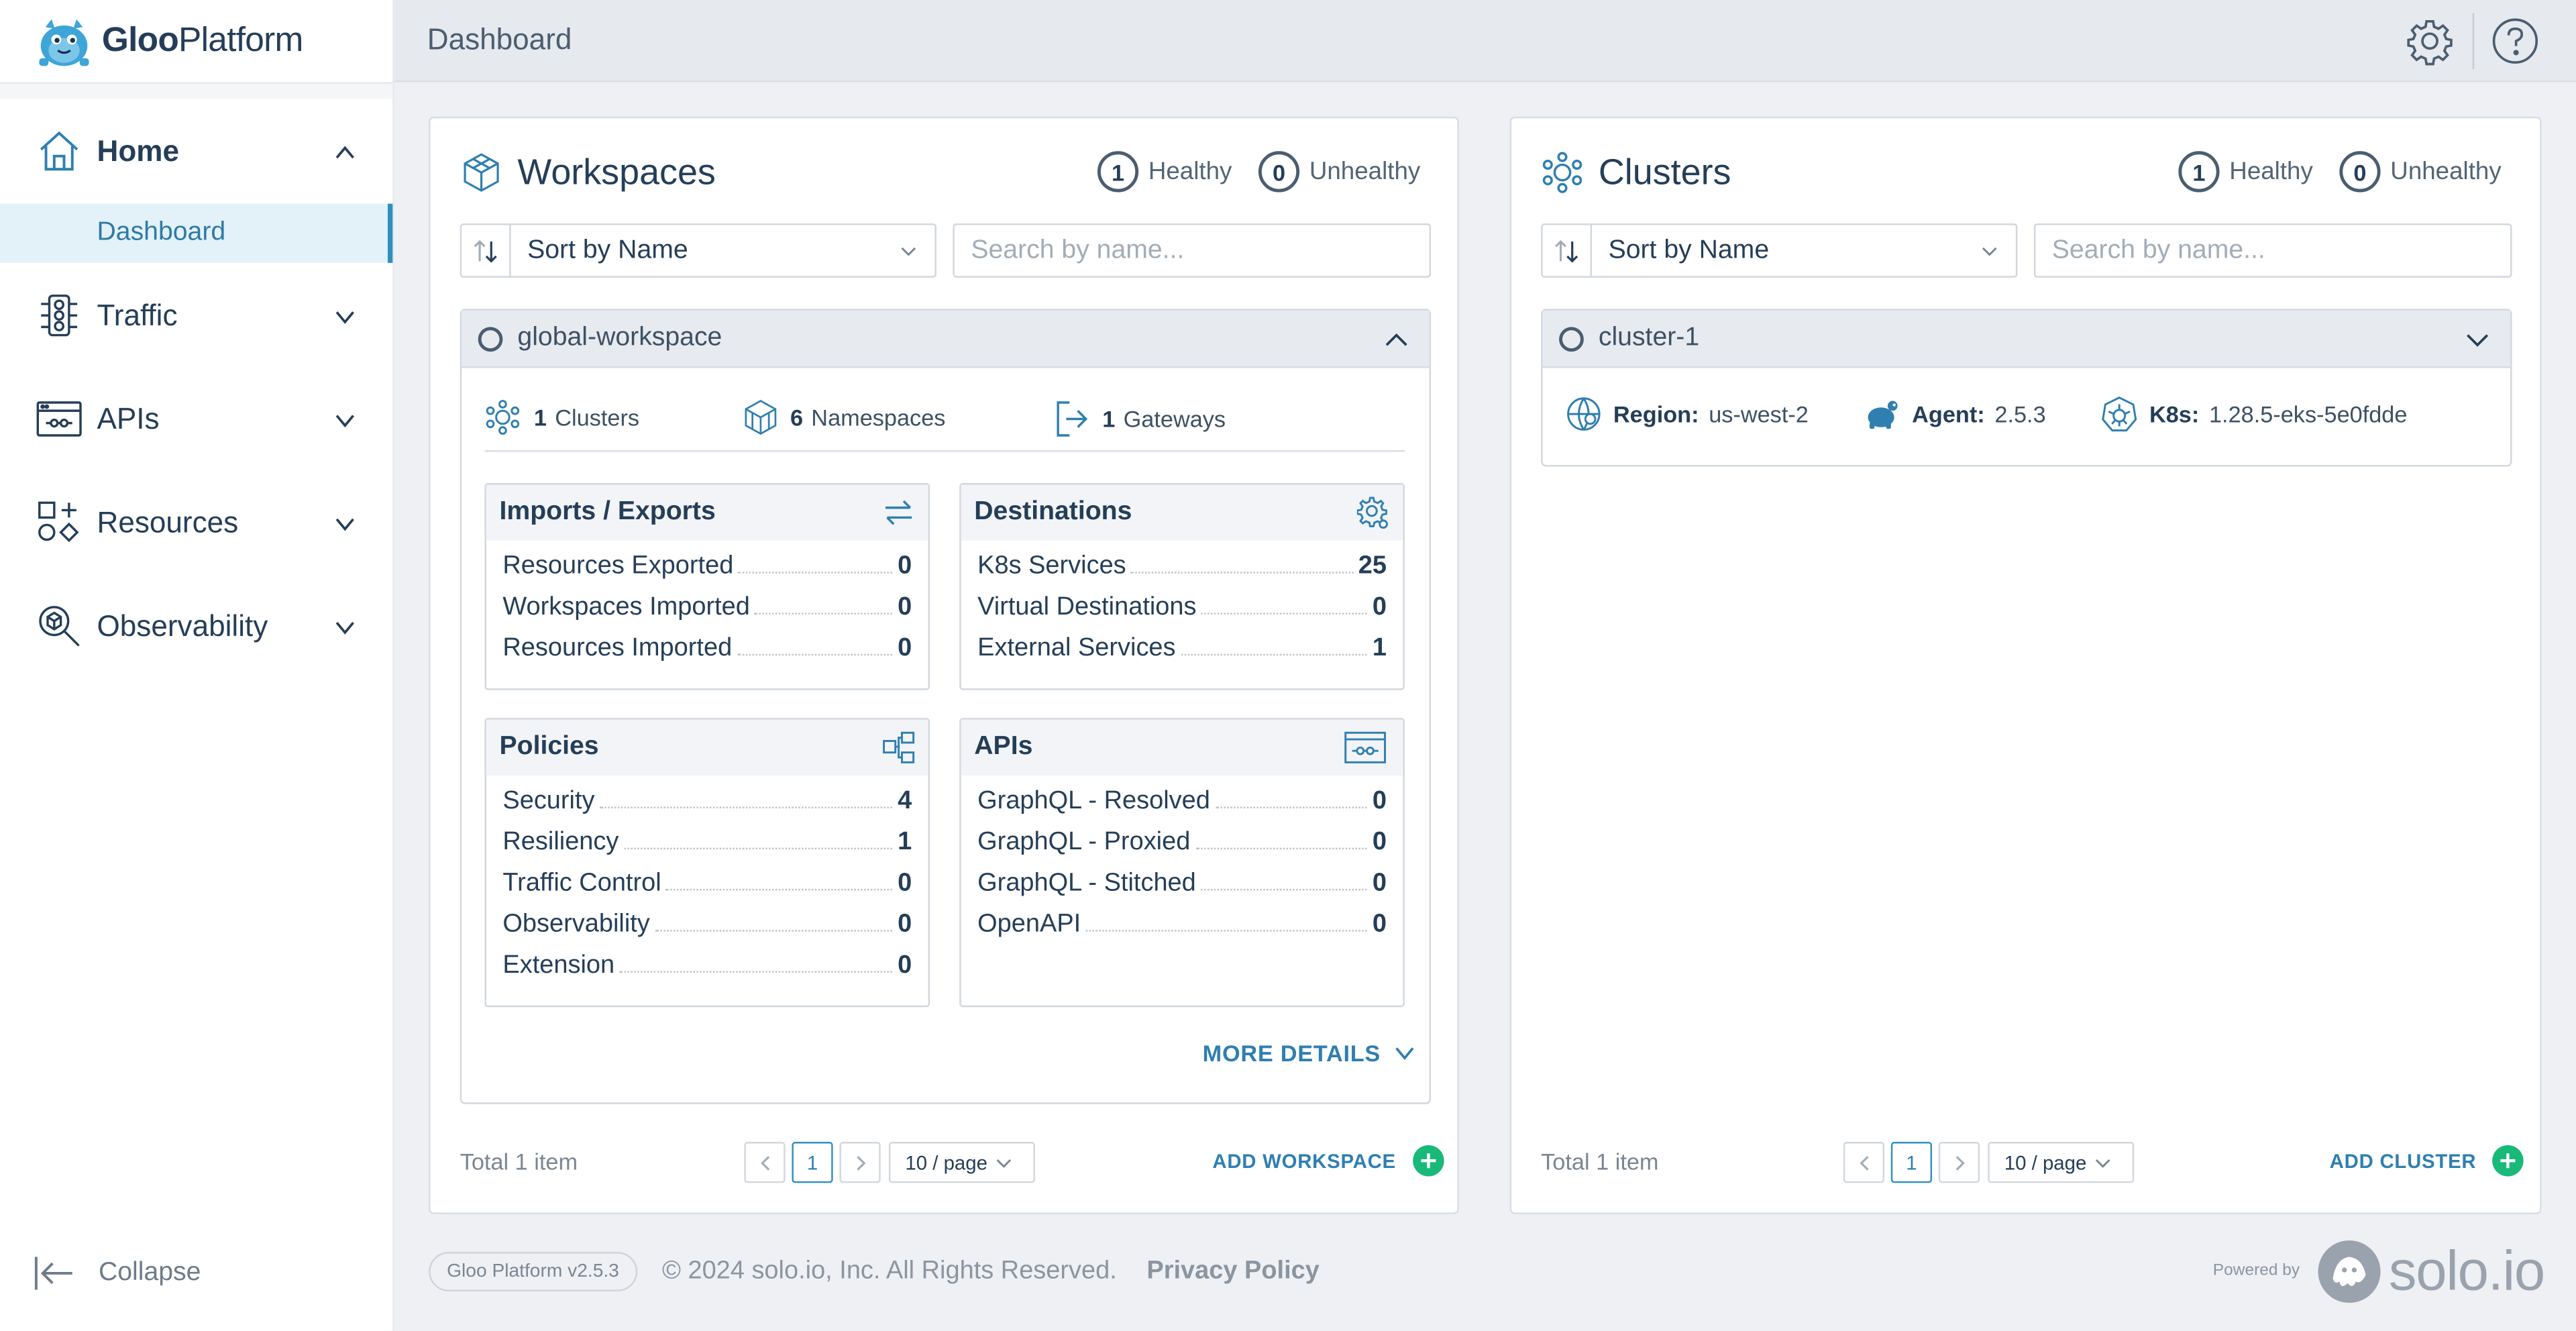 The width and height of the screenshot is (2576, 1331). Describe the element at coordinates (2473, 41) in the screenshot. I see `header-divider` at that location.